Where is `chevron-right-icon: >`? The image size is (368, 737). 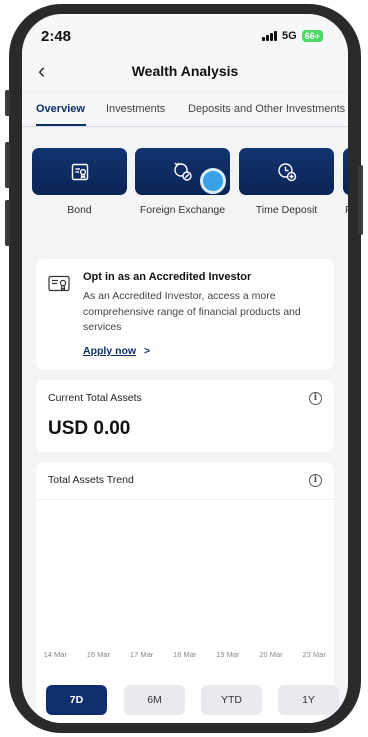
chevron-right-icon: > is located at coordinates (147, 351).